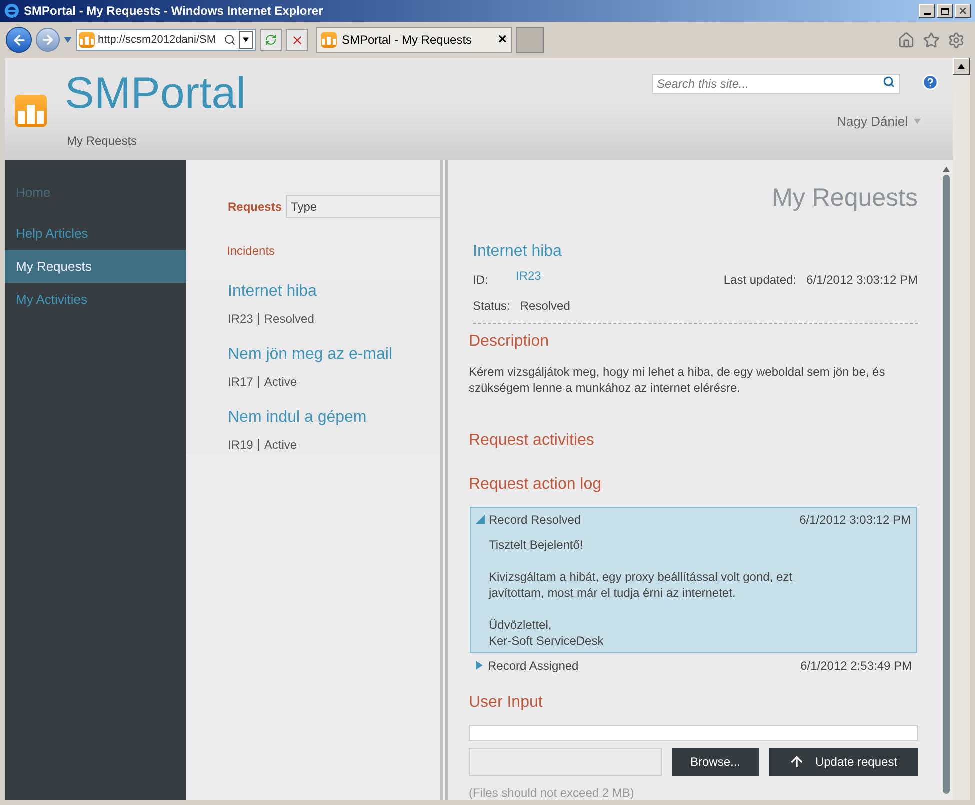 The height and width of the screenshot is (805, 975). What do you see at coordinates (68, 40) in the screenshot?
I see `dropdown-caret-icon` at bounding box center [68, 40].